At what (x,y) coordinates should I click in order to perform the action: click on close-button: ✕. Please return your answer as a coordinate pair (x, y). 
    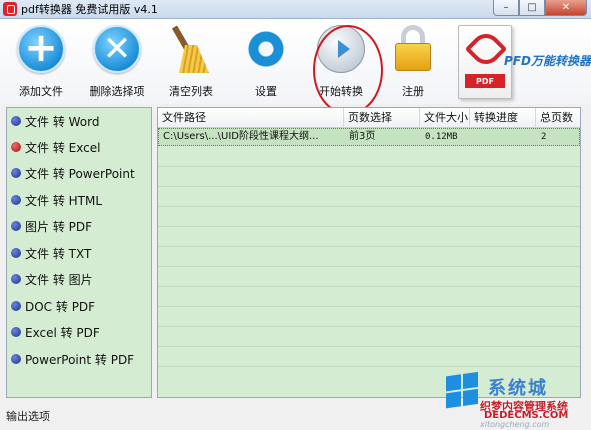
    Looking at the image, I should click on (566, 8).